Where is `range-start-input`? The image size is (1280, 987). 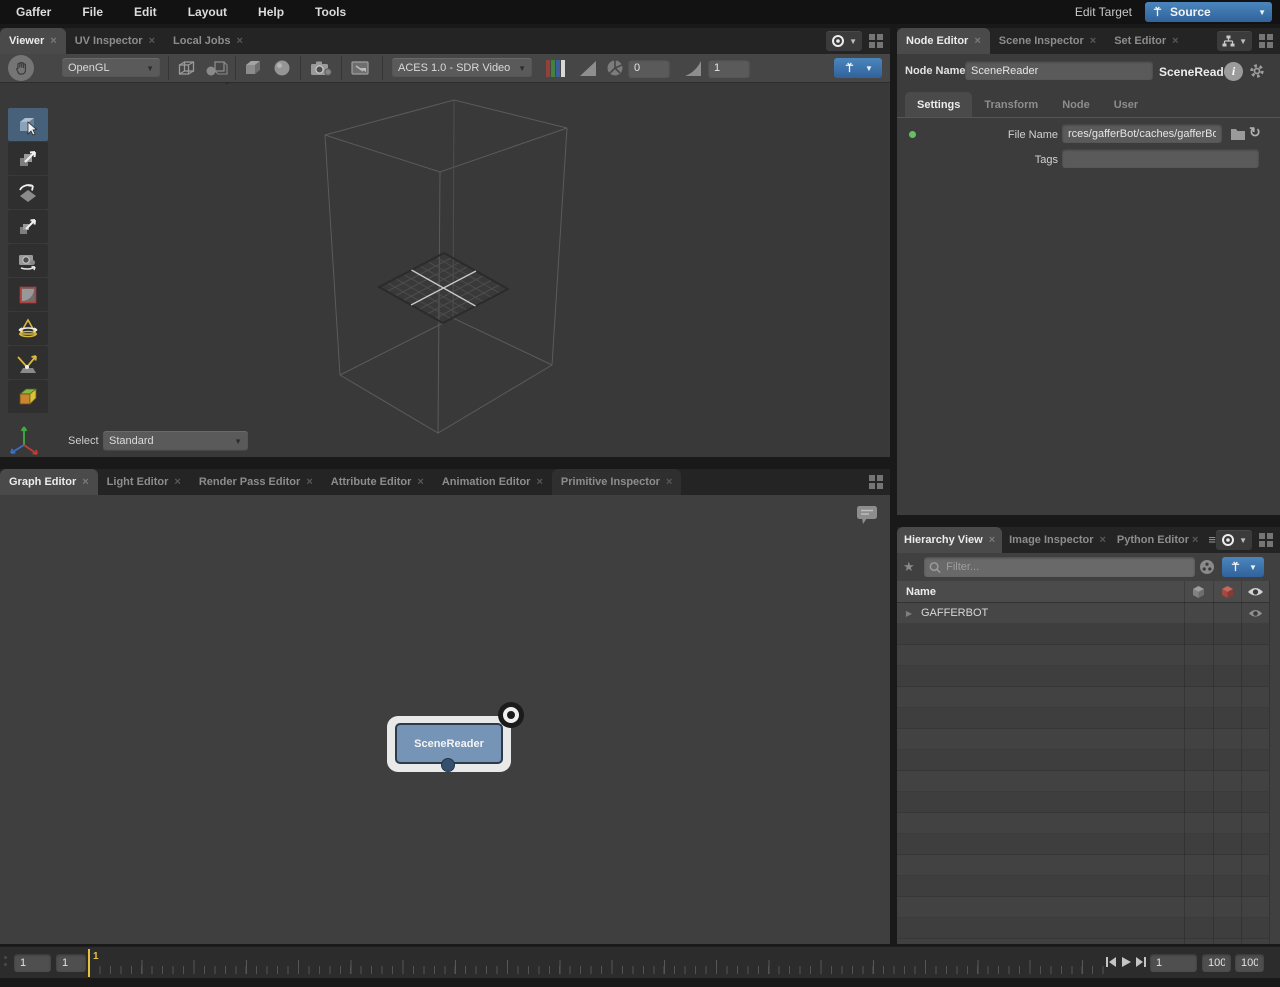 range-start-input is located at coordinates (32, 963).